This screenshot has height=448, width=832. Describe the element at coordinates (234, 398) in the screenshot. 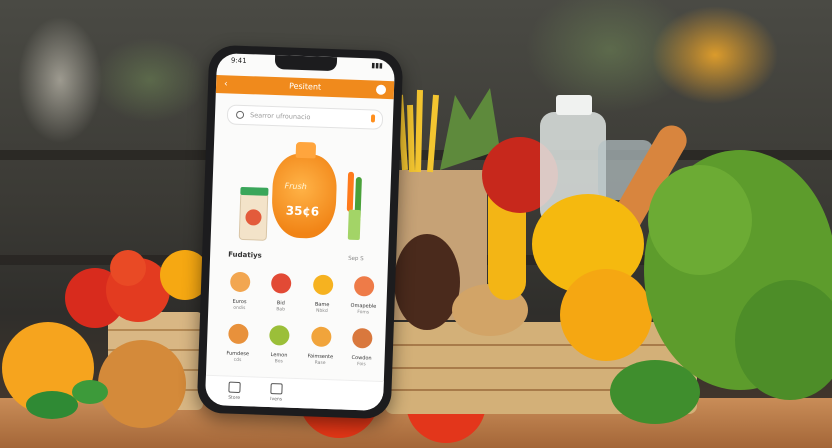

I see `tab-label: Store` at that location.